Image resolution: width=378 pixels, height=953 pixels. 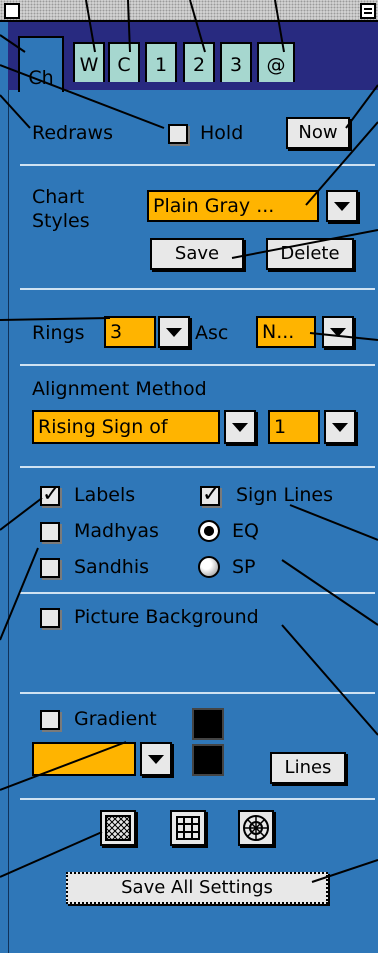 I want to click on chart-styles-label-line2: Styles, so click(x=61, y=221).